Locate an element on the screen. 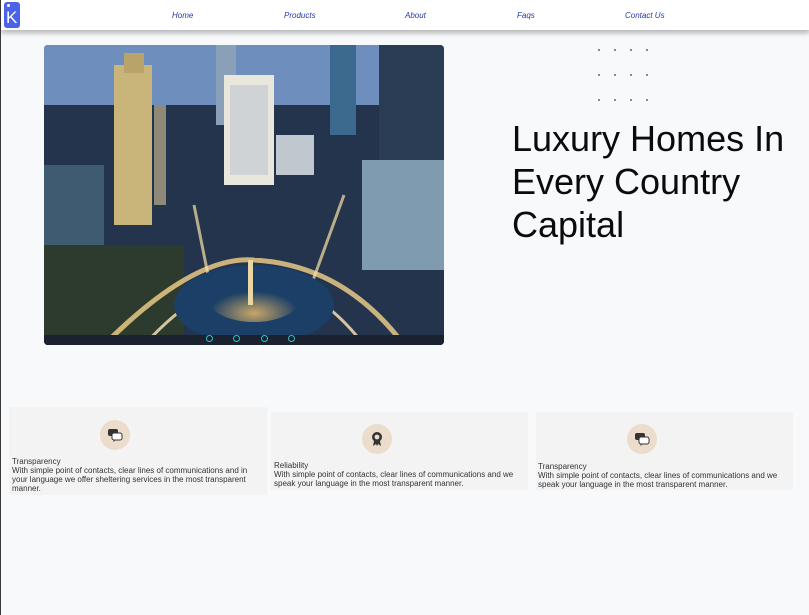  nav-about-link: About is located at coordinates (415, 15).